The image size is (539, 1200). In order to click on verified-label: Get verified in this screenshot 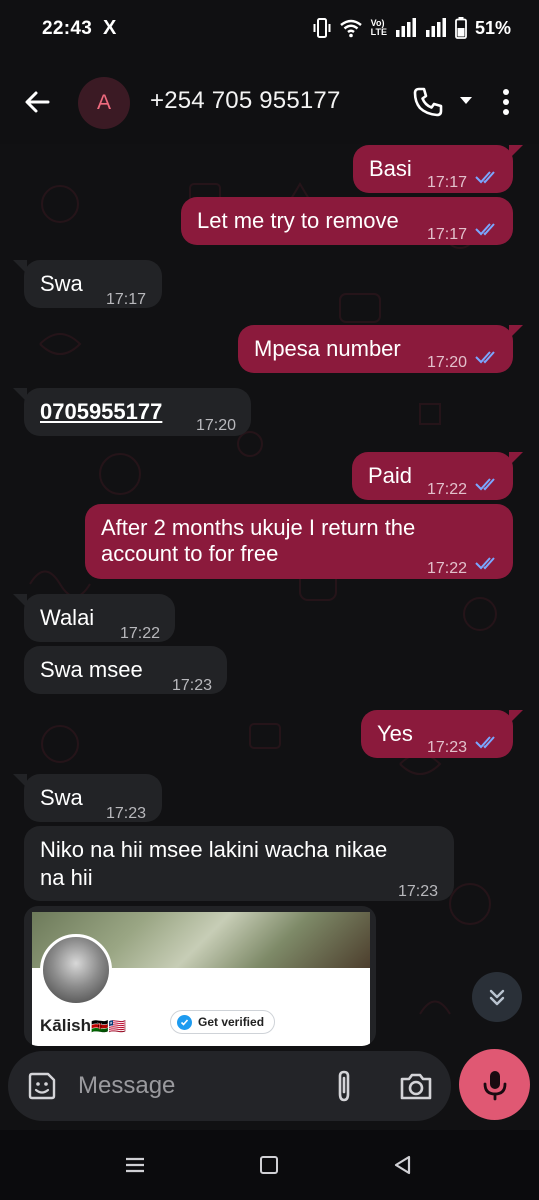, I will do `click(231, 1022)`.